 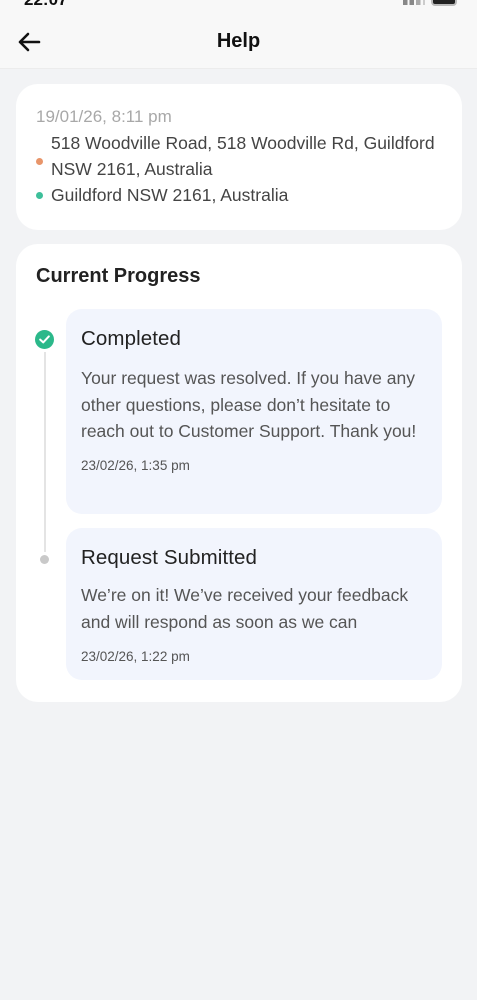 What do you see at coordinates (169, 557) in the screenshot?
I see `step-title: Request Submitted` at bounding box center [169, 557].